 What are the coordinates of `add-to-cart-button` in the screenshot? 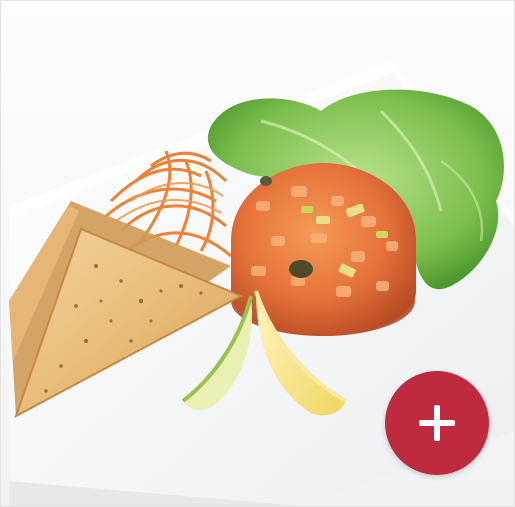 It's located at (437, 423).